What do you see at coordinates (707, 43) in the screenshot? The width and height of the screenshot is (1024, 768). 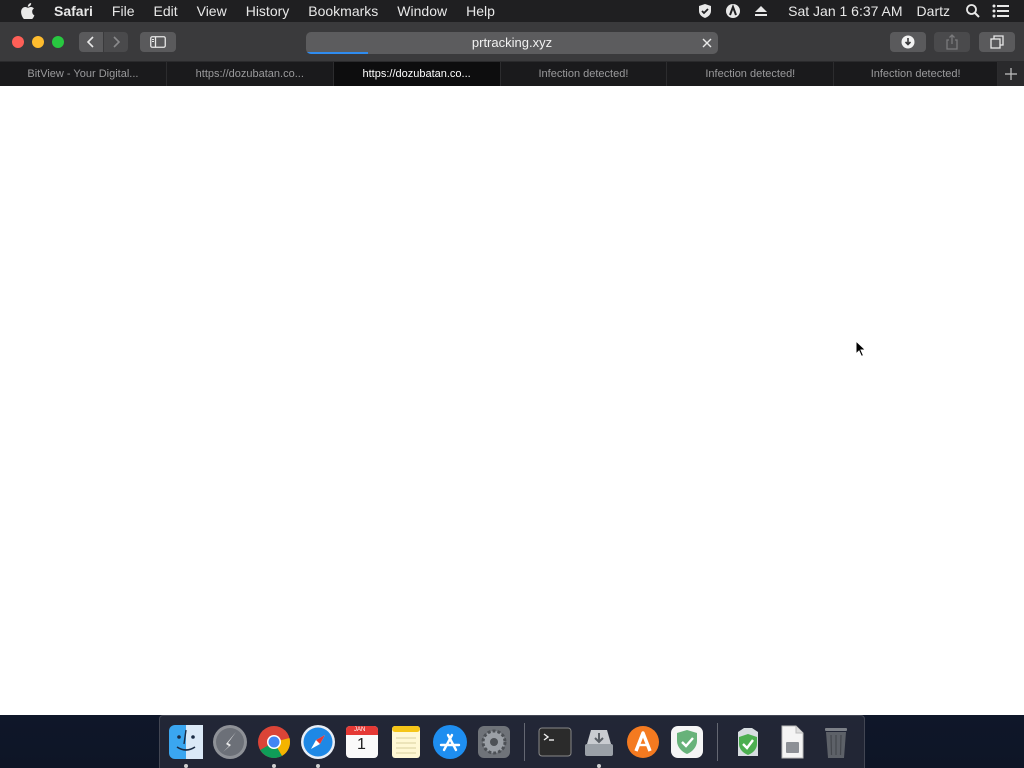 I see `stop-loading-icon` at bounding box center [707, 43].